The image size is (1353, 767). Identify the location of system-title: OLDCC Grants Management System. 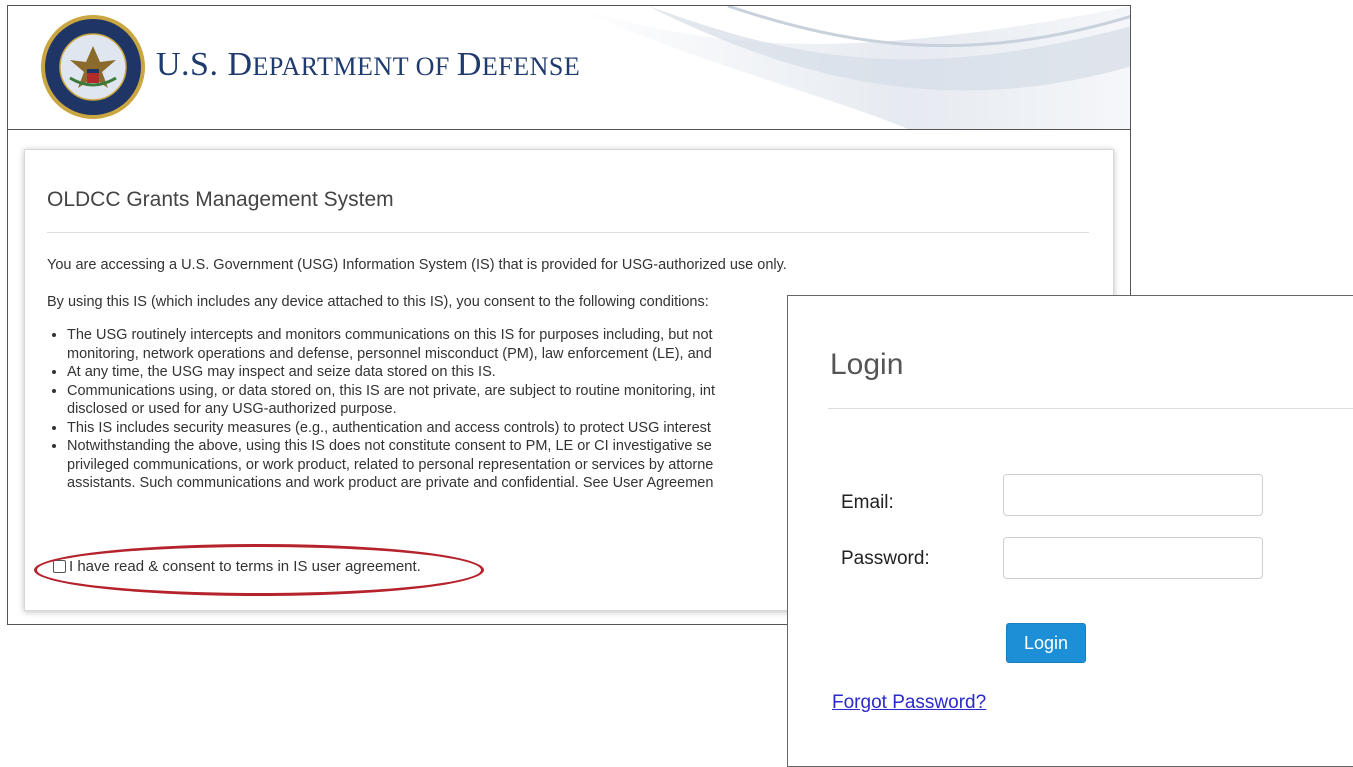
(220, 199).